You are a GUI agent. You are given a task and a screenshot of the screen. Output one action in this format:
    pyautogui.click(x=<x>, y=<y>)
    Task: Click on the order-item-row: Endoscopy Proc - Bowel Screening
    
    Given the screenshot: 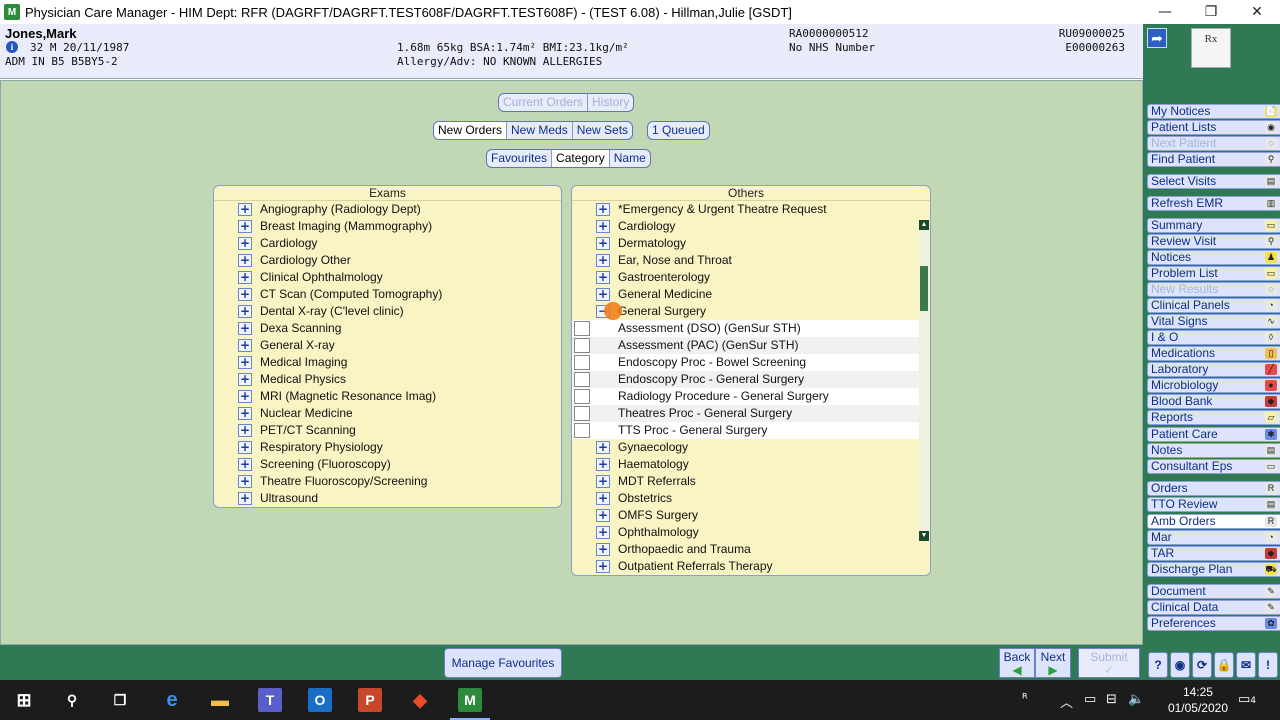 What is the action you would take?
    pyautogui.click(x=745, y=362)
    